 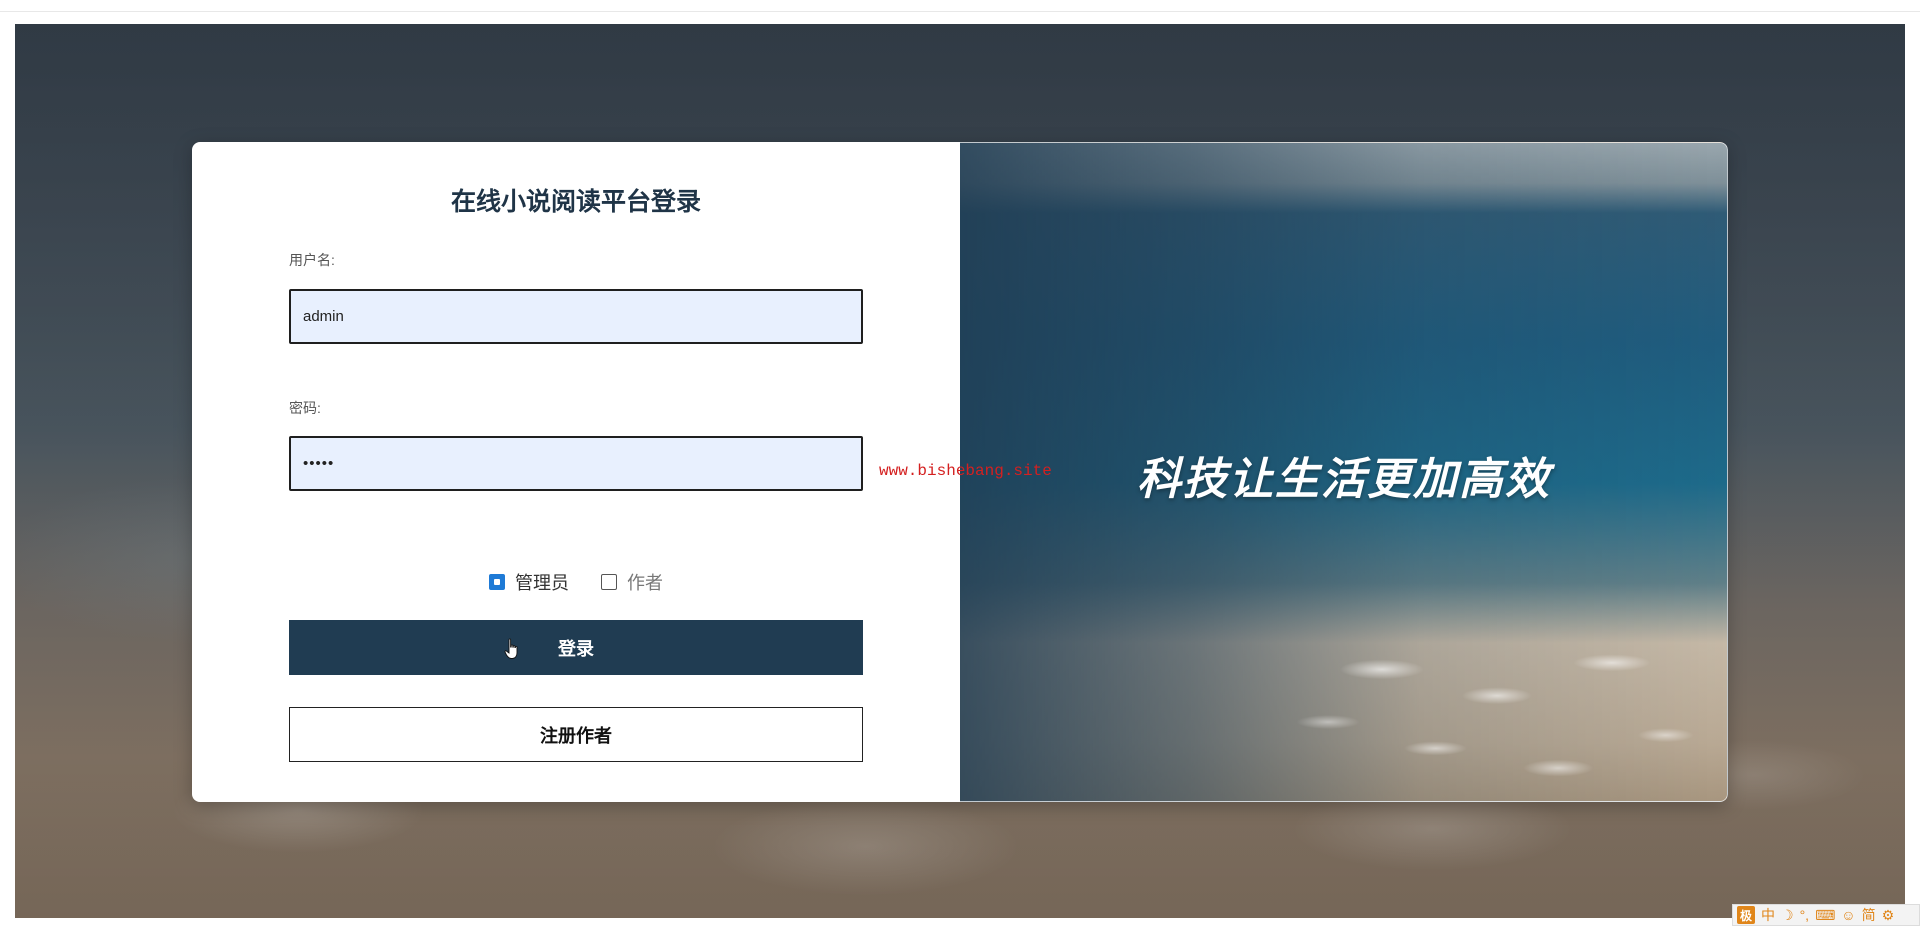 What do you see at coordinates (576, 647) in the screenshot?
I see `login-button: 登录` at bounding box center [576, 647].